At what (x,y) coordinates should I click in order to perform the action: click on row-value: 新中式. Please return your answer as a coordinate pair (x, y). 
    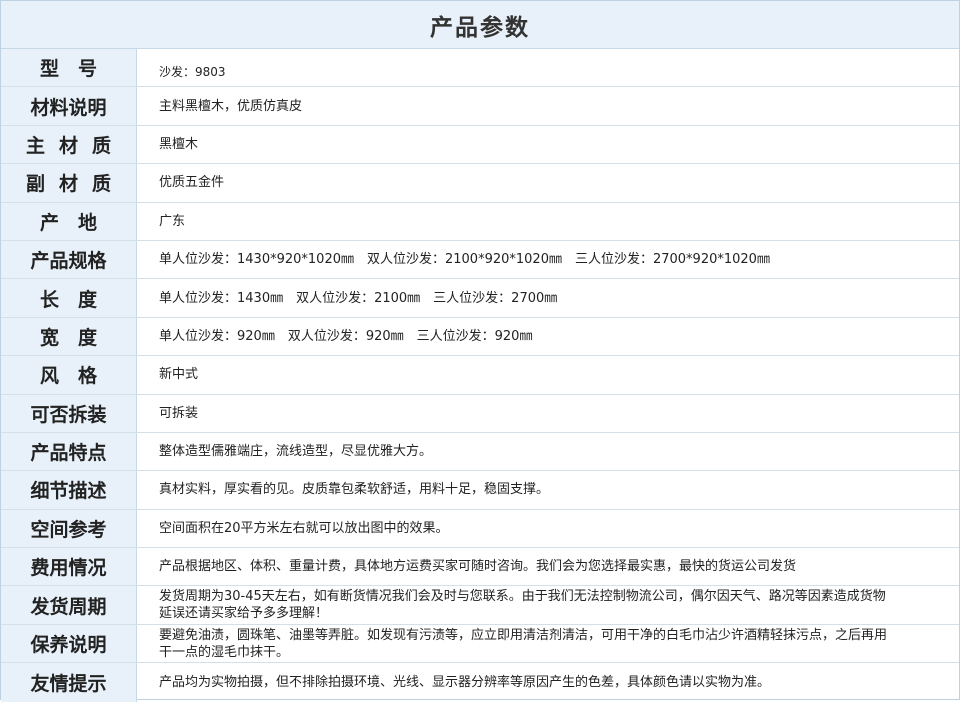
    Looking at the image, I should click on (179, 375).